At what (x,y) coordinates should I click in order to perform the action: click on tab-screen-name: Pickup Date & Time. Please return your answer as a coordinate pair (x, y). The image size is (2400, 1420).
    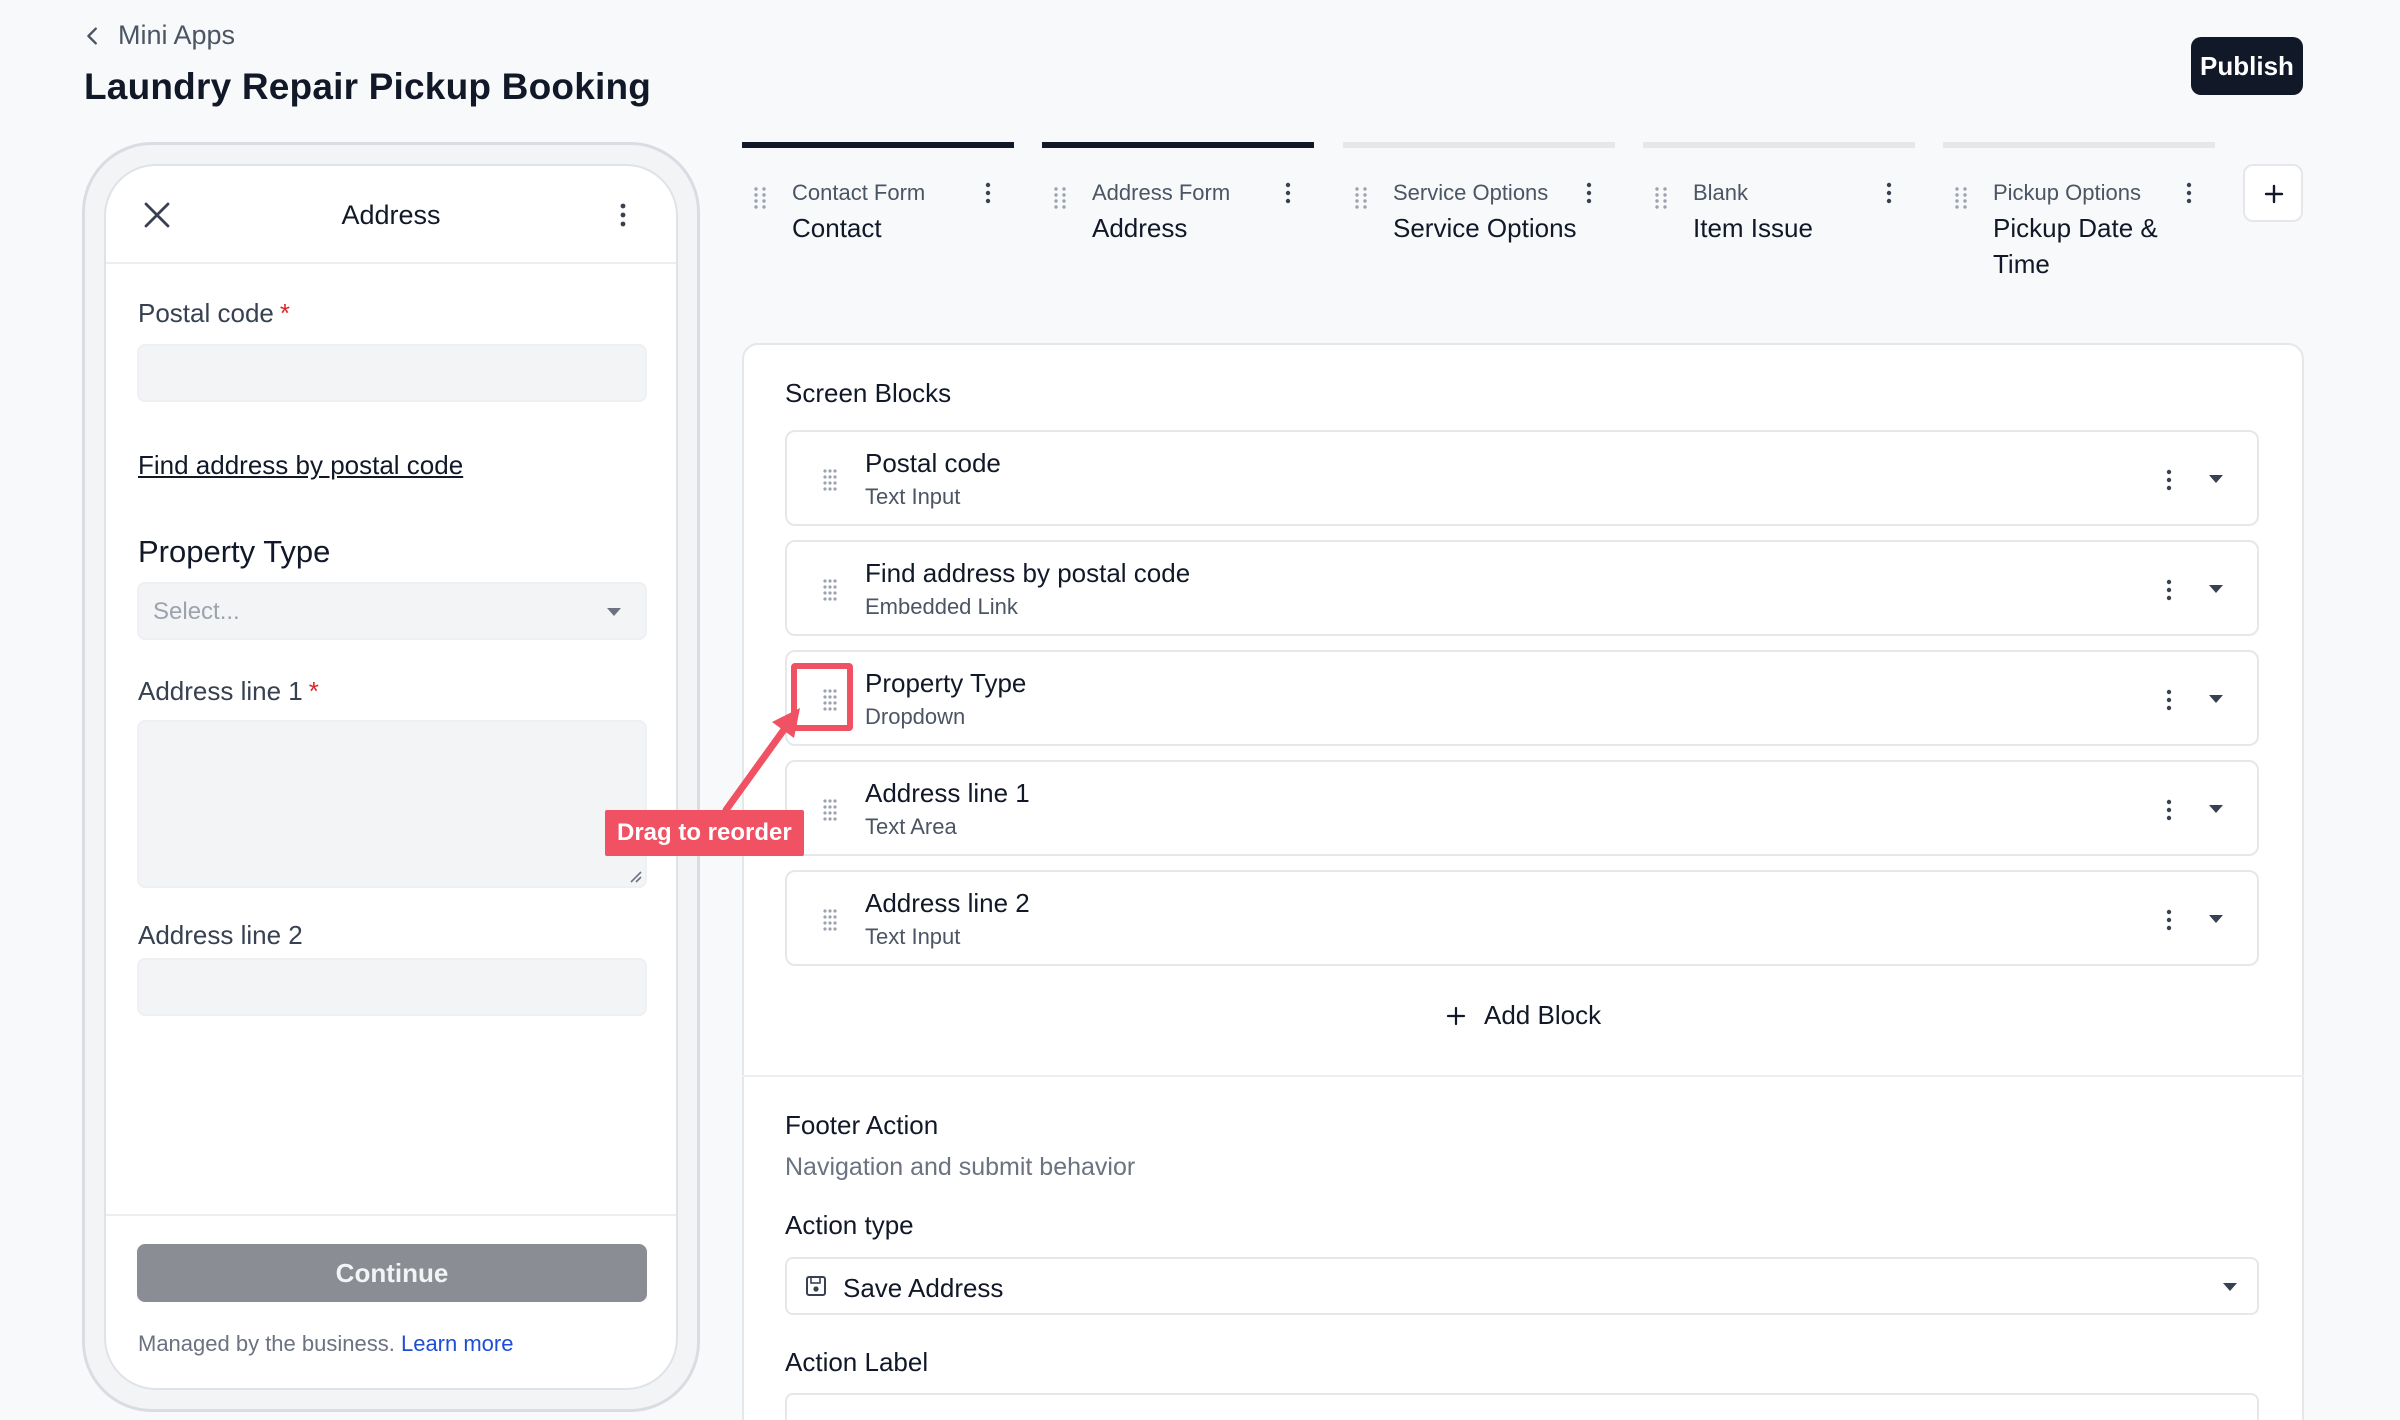
    Looking at the image, I should click on (2075, 246).